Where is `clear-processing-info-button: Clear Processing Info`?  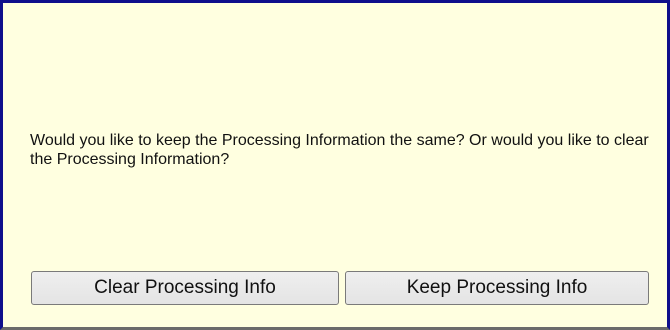
clear-processing-info-button: Clear Processing Info is located at coordinates (185, 288).